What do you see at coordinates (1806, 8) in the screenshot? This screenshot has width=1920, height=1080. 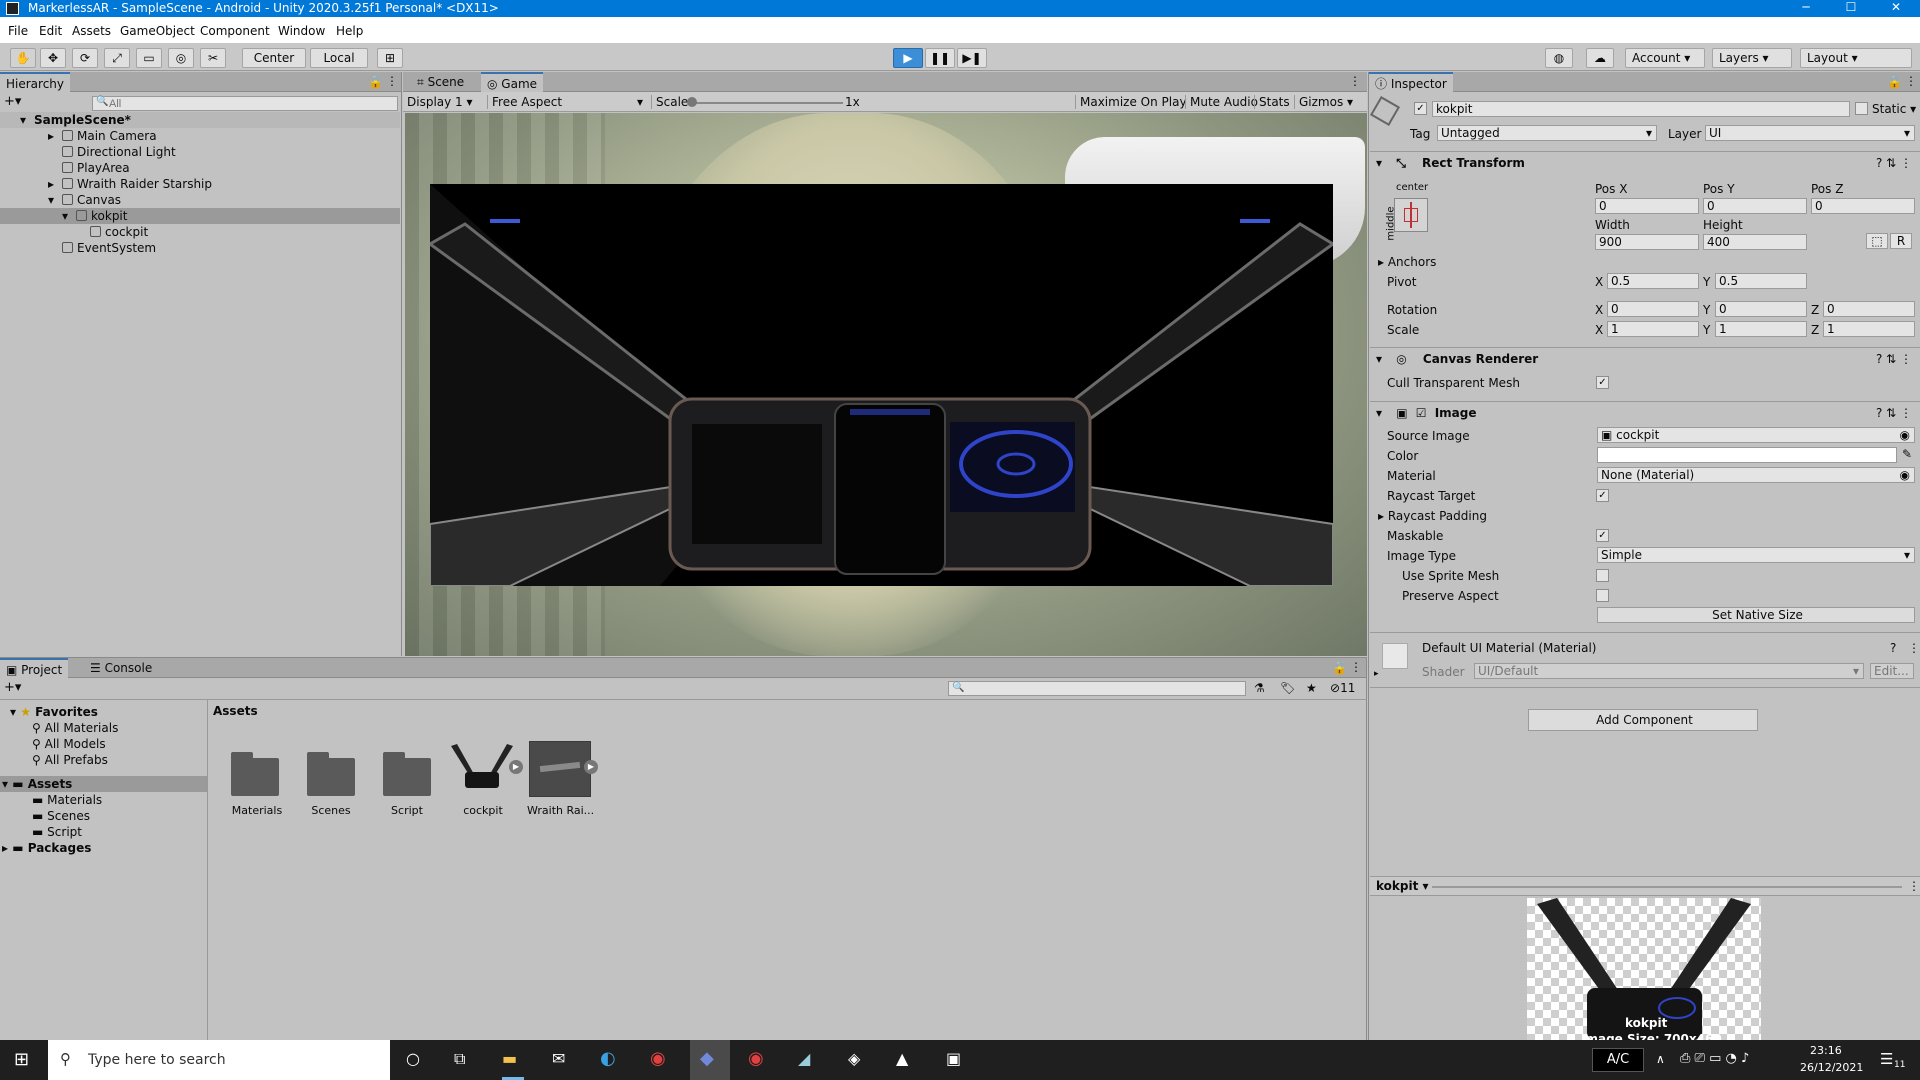 I see `minimize-button: ─` at bounding box center [1806, 8].